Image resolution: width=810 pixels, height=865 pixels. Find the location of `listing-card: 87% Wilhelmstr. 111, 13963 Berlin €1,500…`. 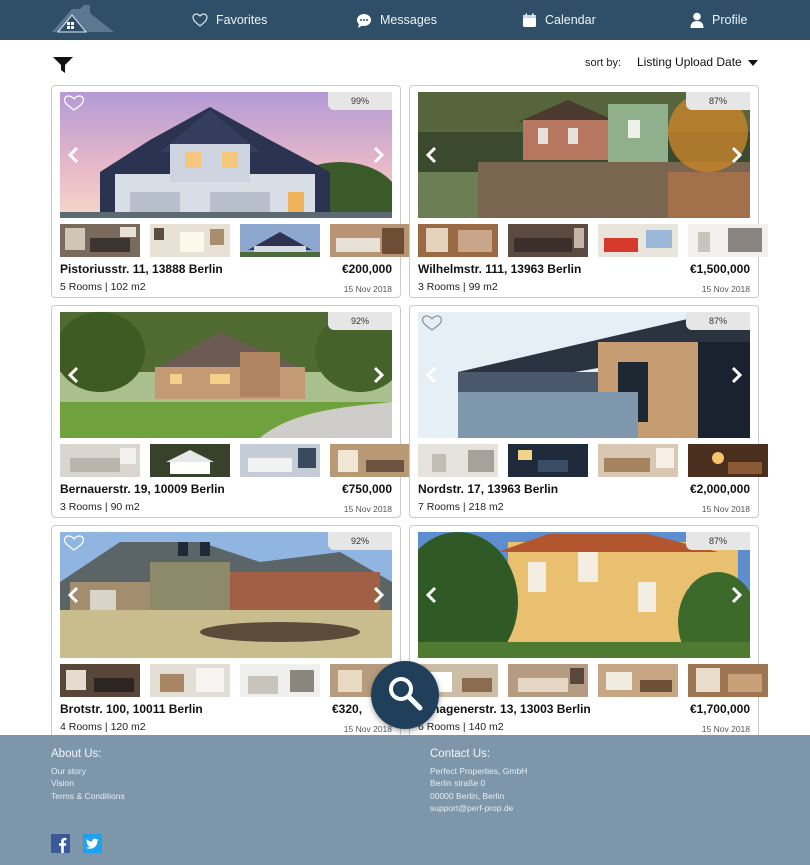

listing-card: 87% Wilhelmstr. 111, 13963 Berlin €1,500… is located at coordinates (588, 191).